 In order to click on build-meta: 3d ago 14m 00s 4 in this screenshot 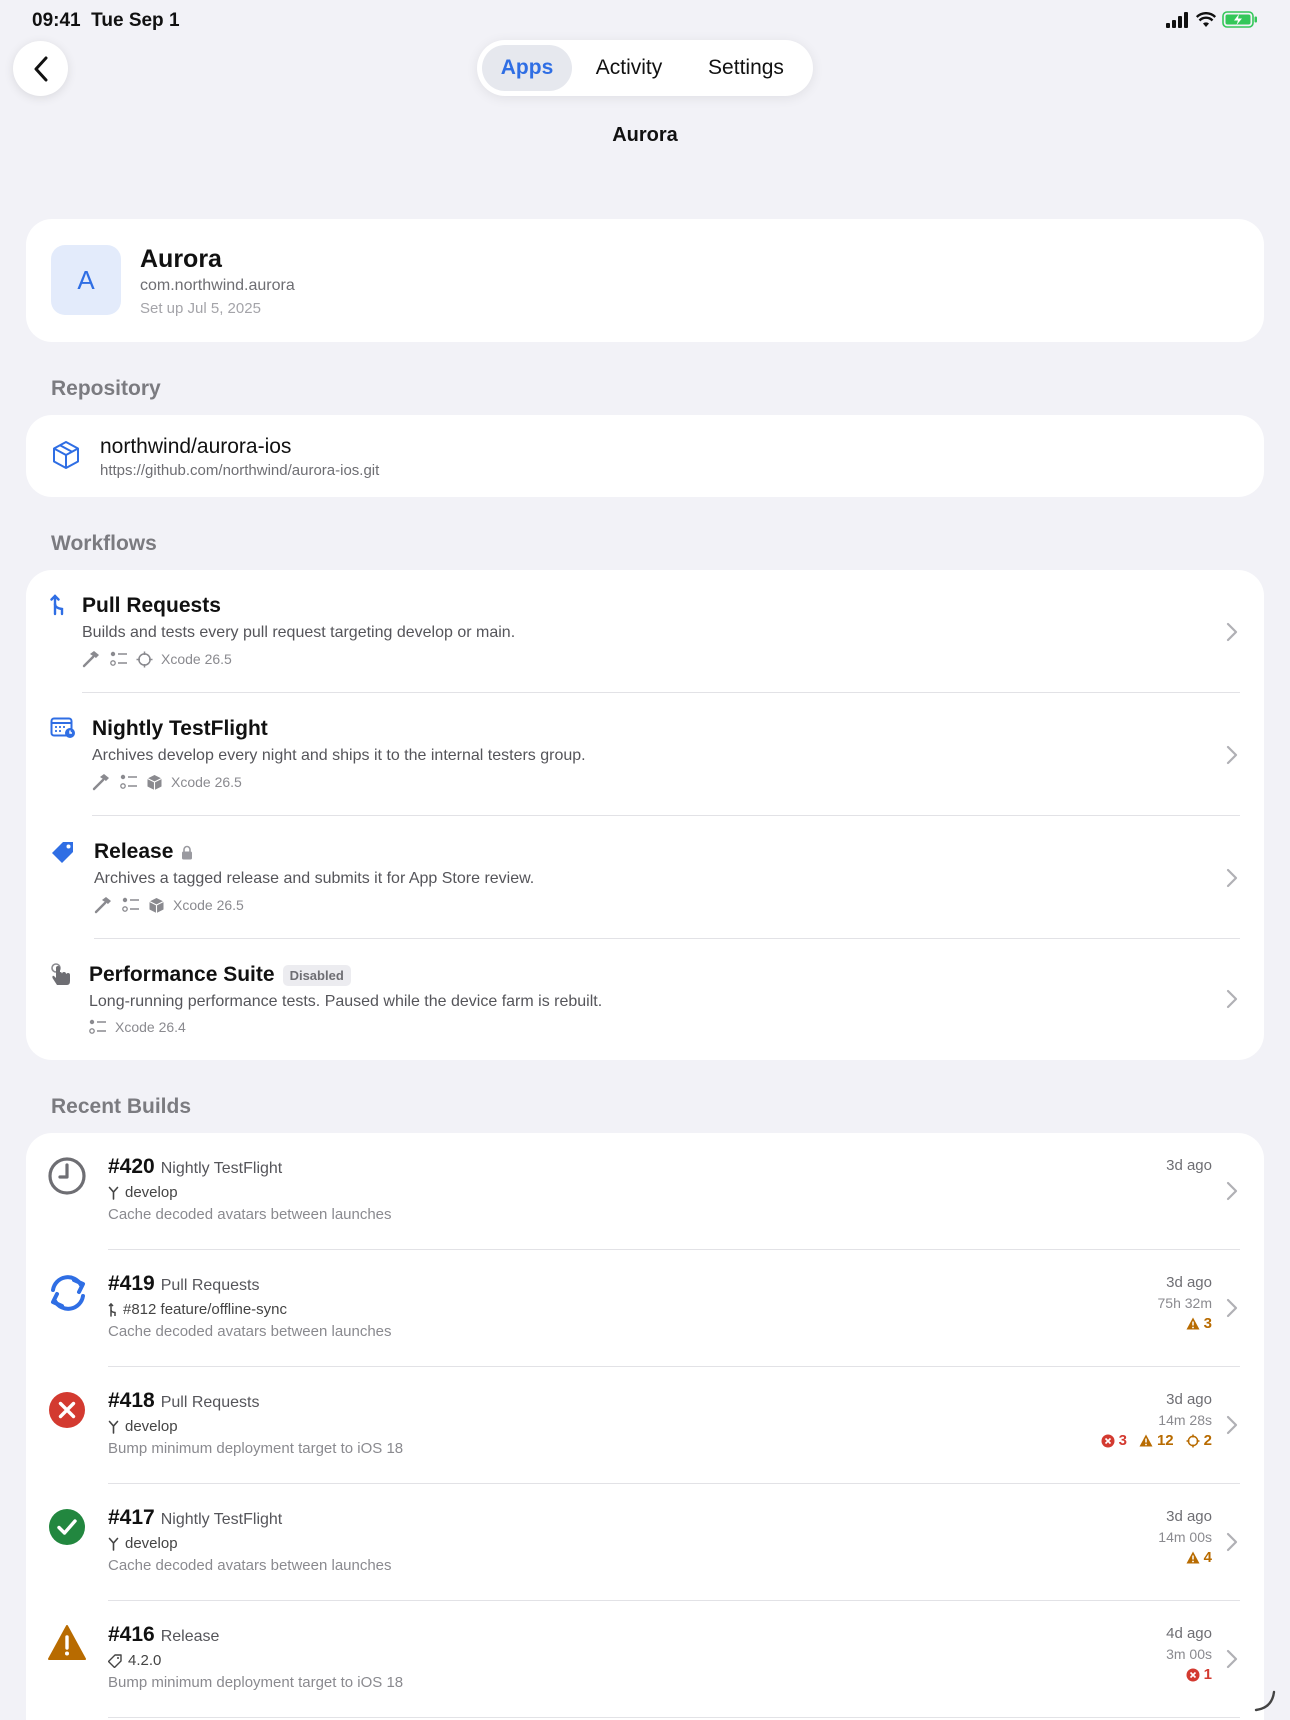, I will do `click(1185, 1537)`.